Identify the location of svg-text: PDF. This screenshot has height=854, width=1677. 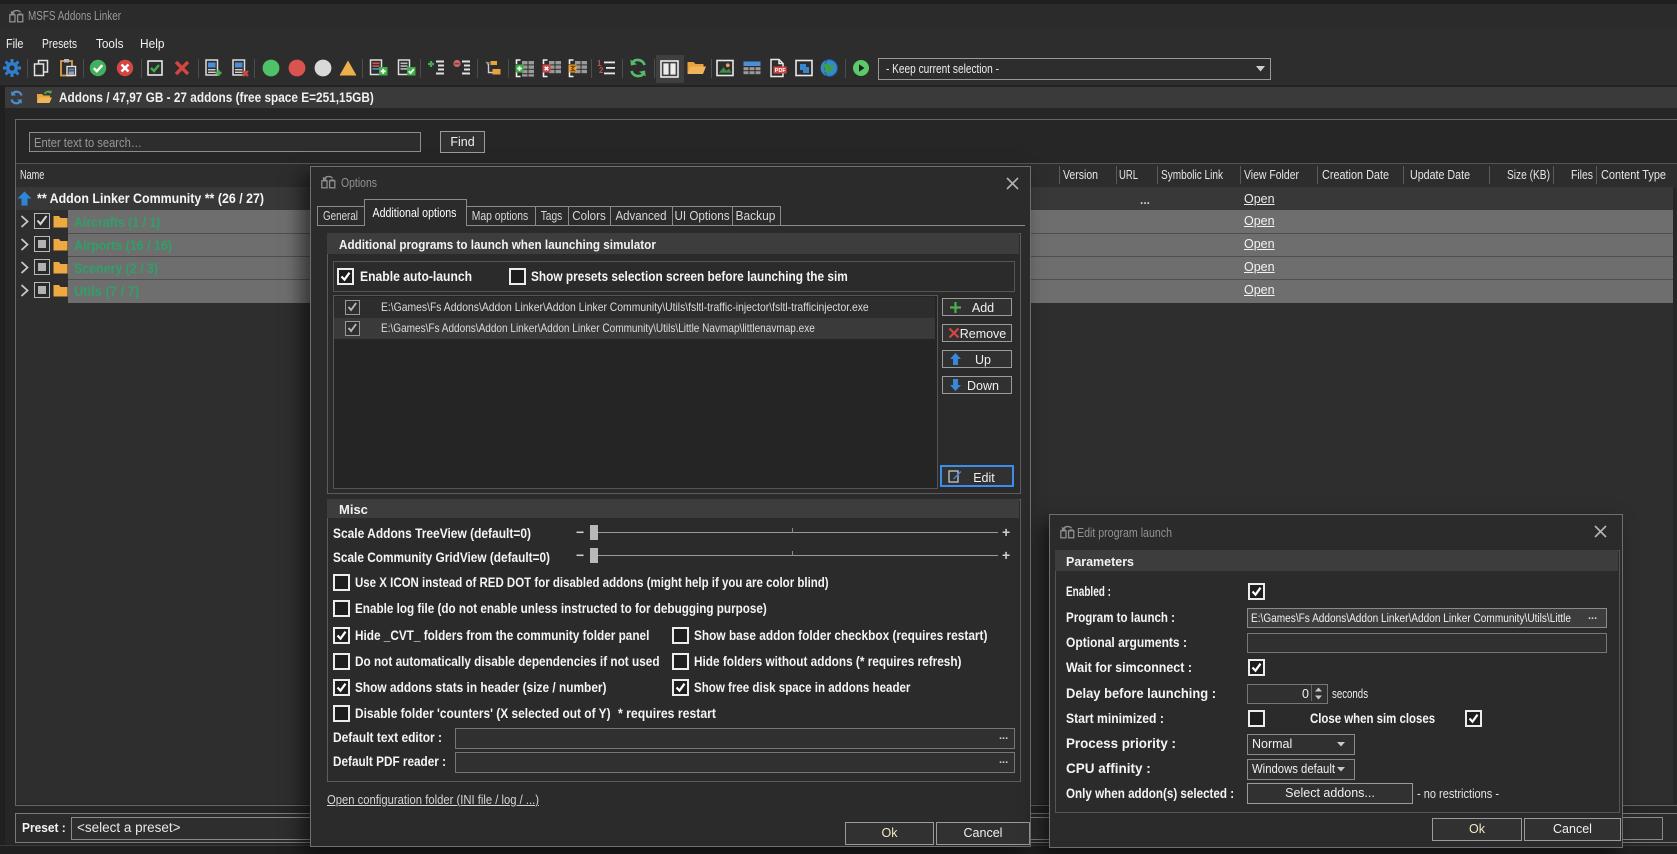
(781, 71).